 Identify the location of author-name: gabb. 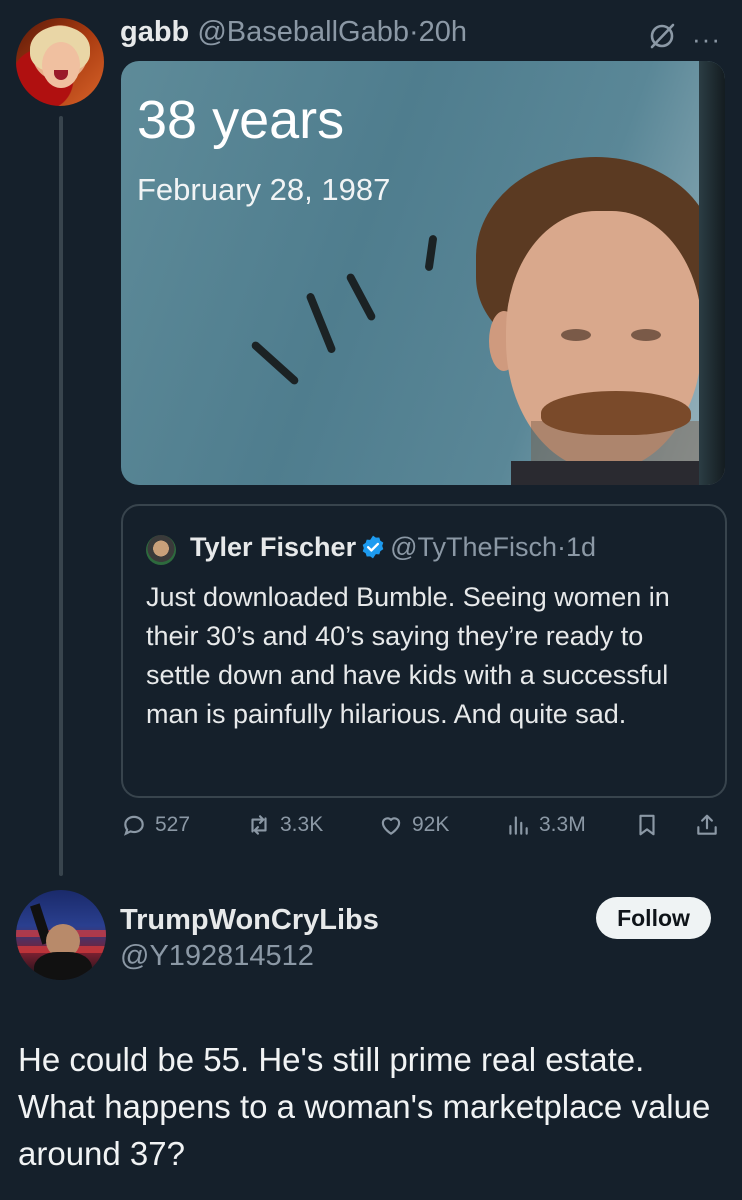
(154, 32).